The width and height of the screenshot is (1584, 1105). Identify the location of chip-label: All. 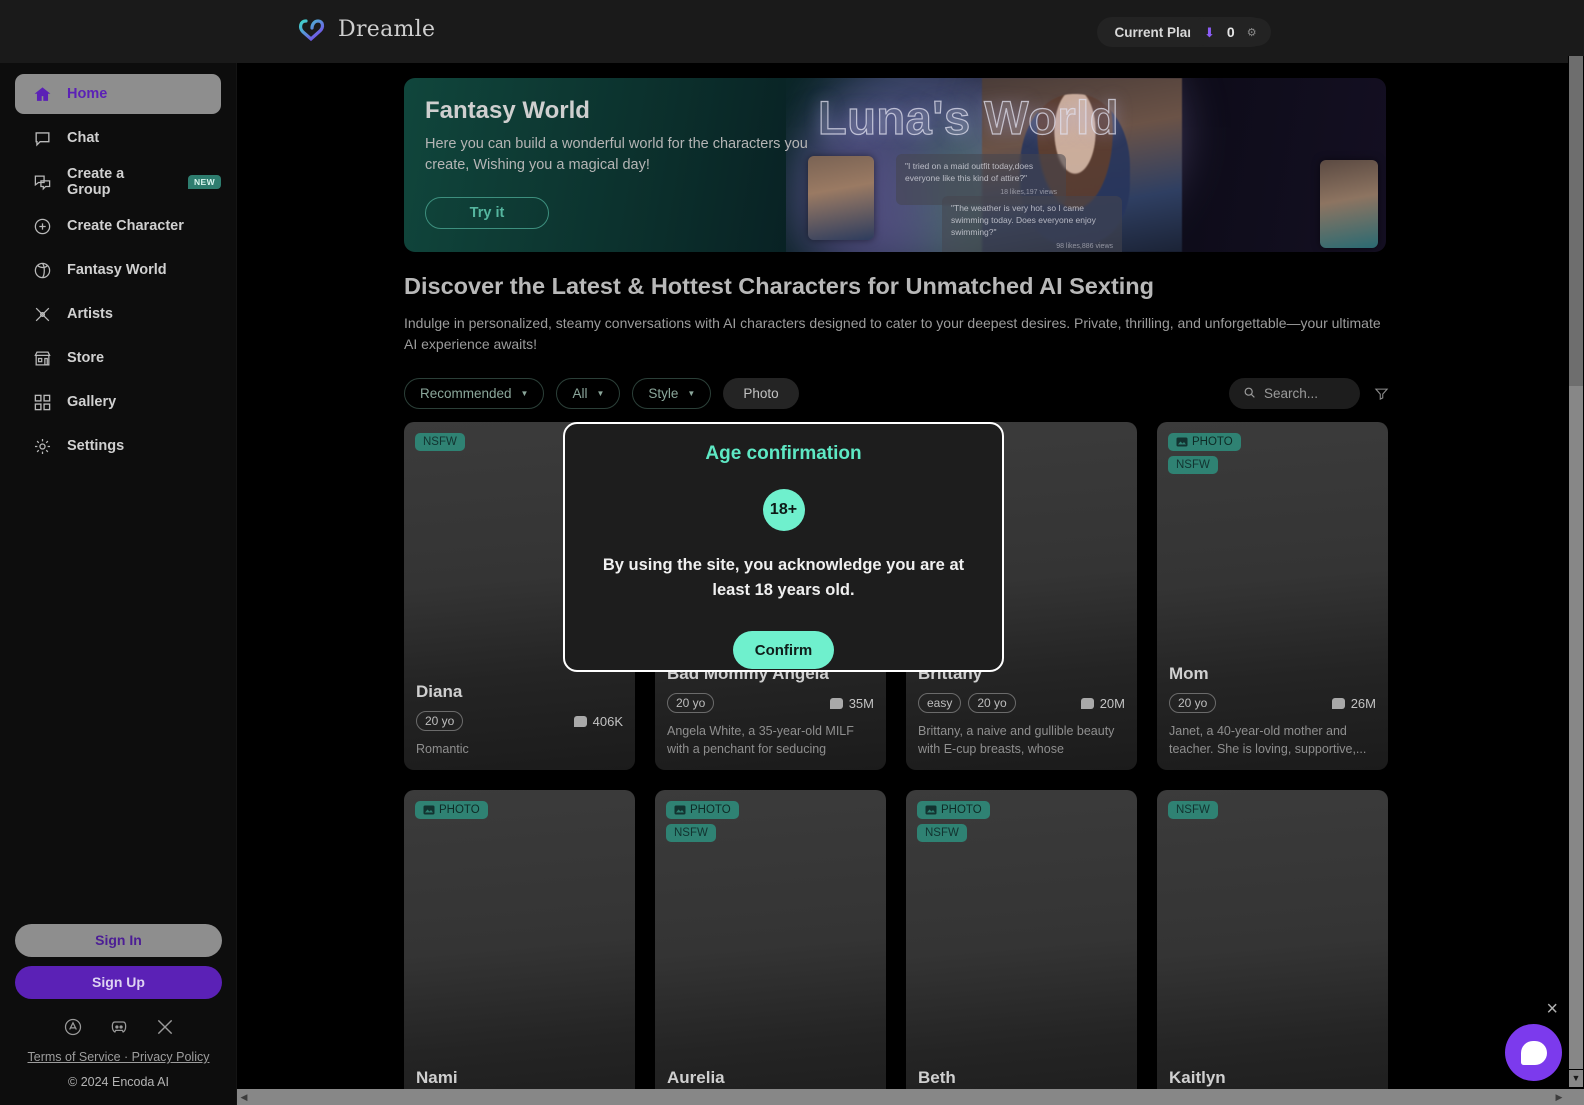
(580, 393).